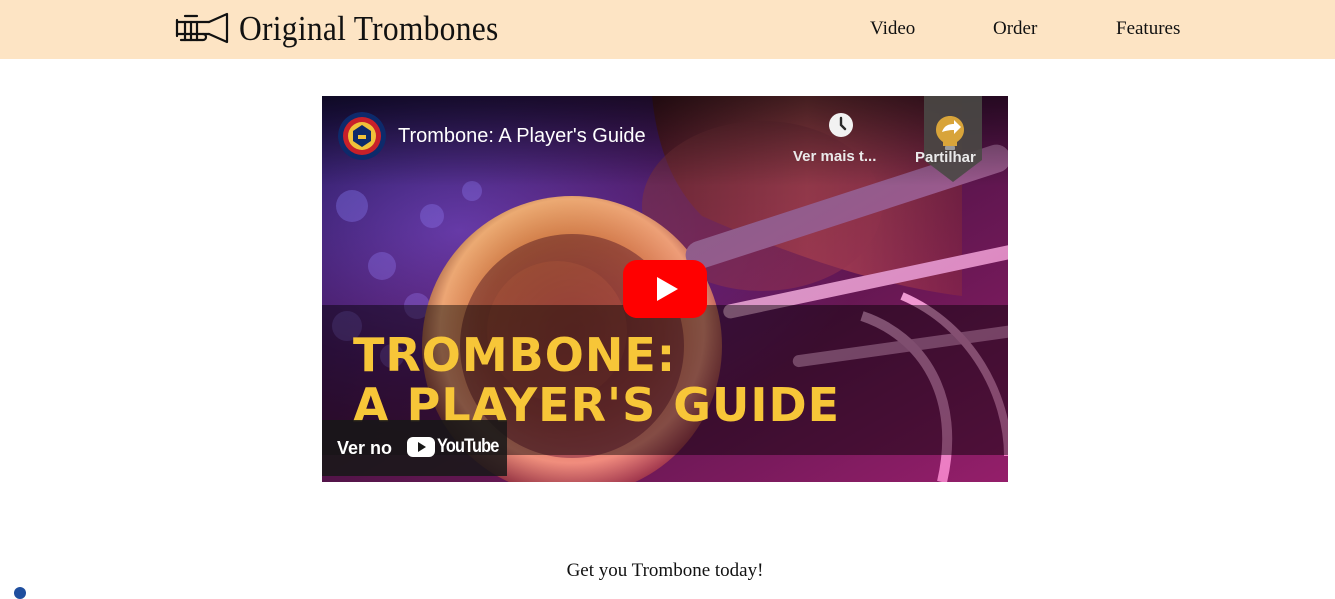 Image resolution: width=1335 pixels, height=599 pixels. Describe the element at coordinates (515, 355) in the screenshot. I see `poster-title-line: TROMBONE:` at that location.